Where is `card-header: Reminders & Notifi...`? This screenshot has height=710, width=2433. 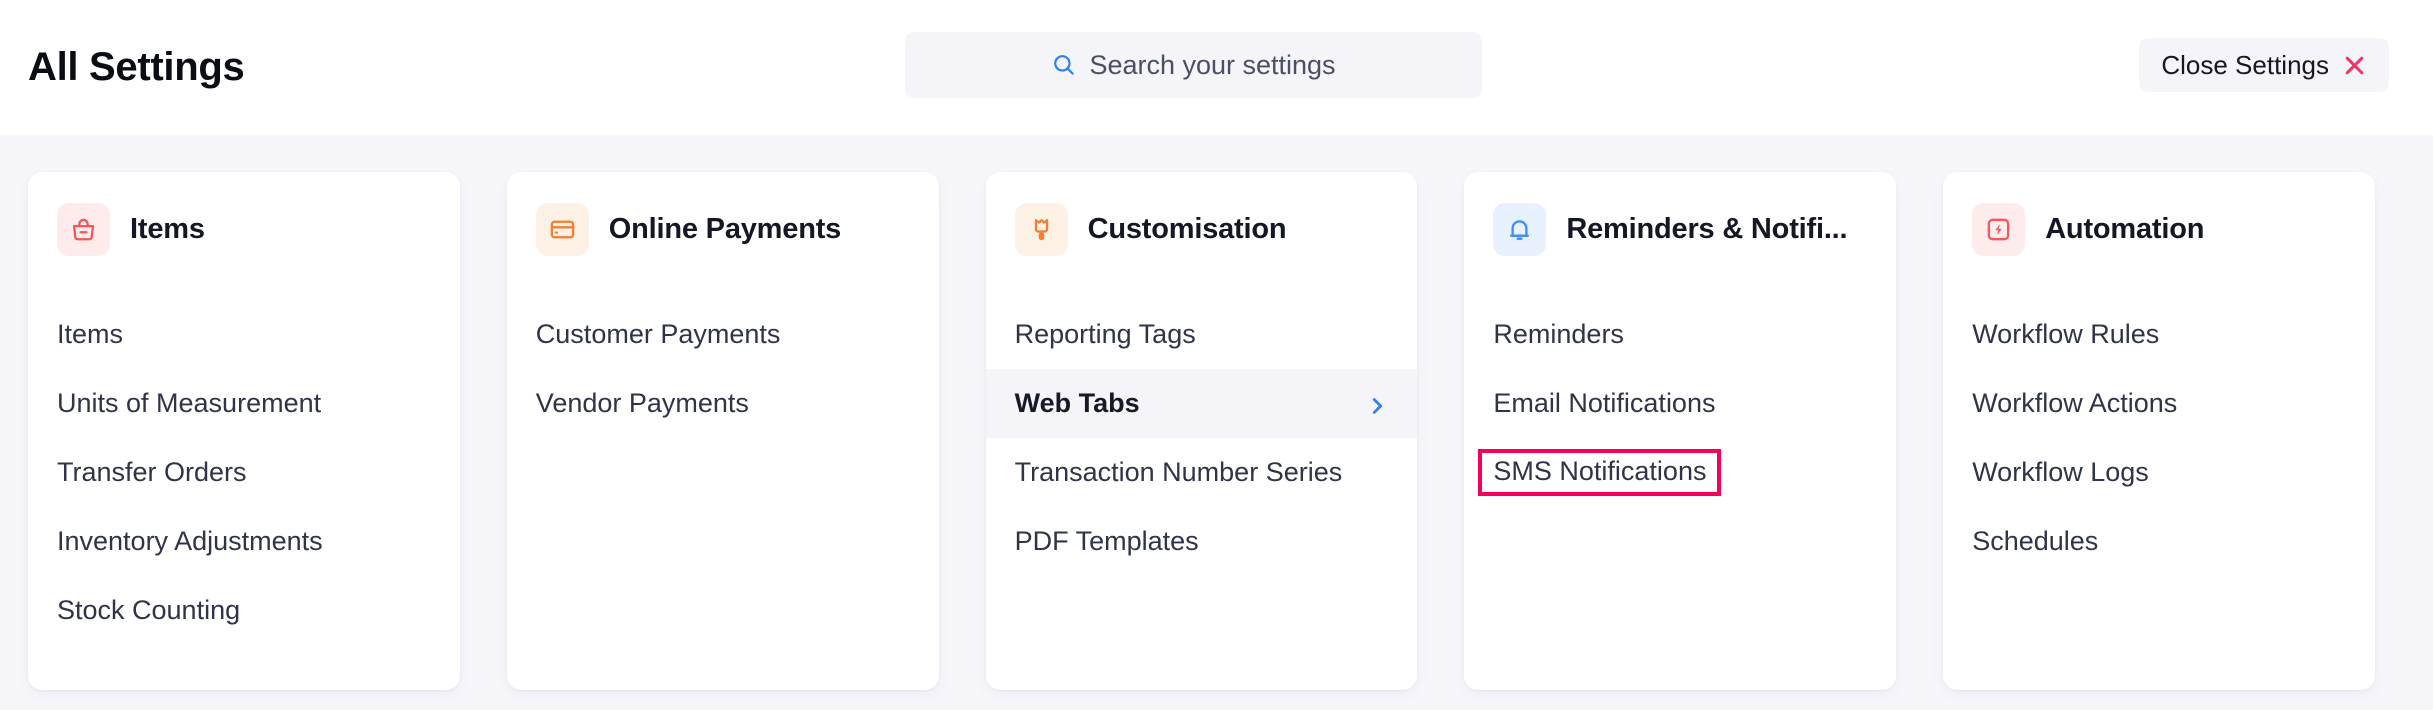
card-header: Reminders & Notifi... is located at coordinates (1680, 229).